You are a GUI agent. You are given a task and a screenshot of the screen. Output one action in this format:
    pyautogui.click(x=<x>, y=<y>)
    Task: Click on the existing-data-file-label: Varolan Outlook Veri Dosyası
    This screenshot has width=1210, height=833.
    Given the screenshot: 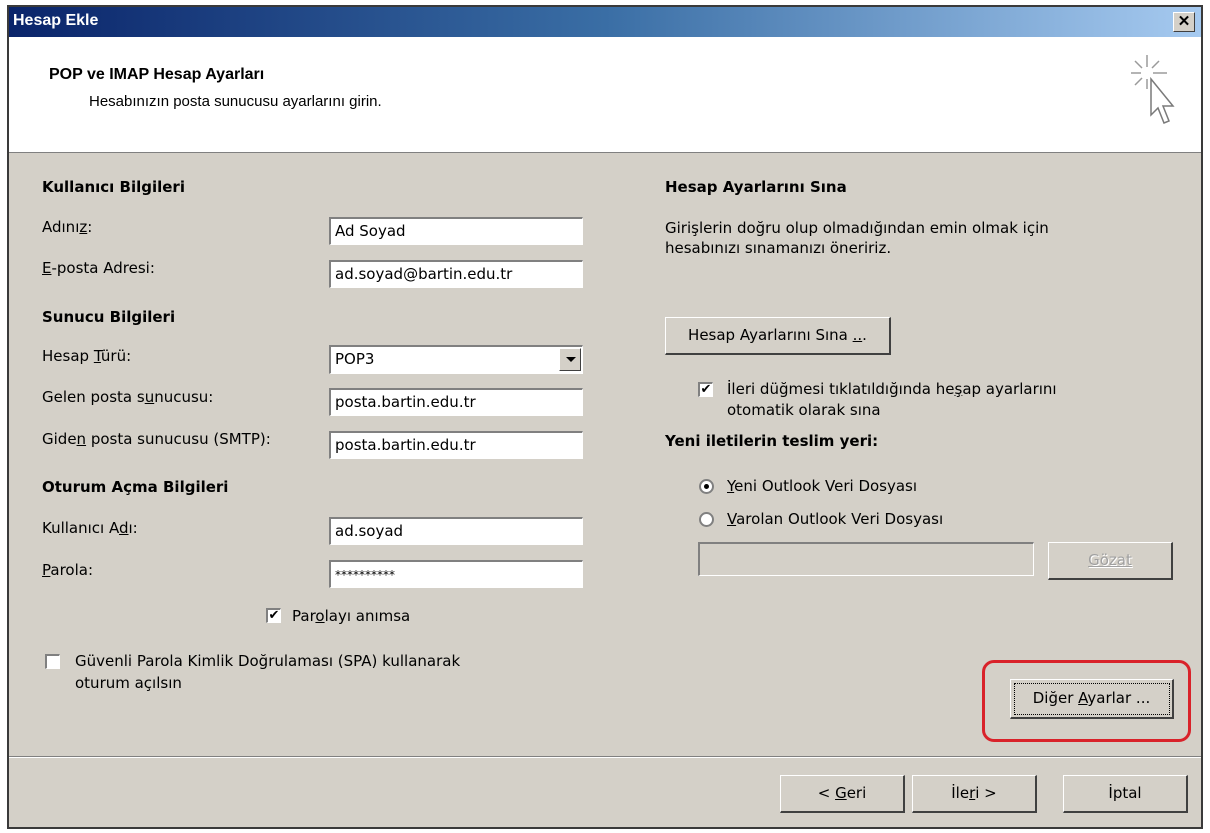 What is the action you would take?
    pyautogui.click(x=835, y=519)
    